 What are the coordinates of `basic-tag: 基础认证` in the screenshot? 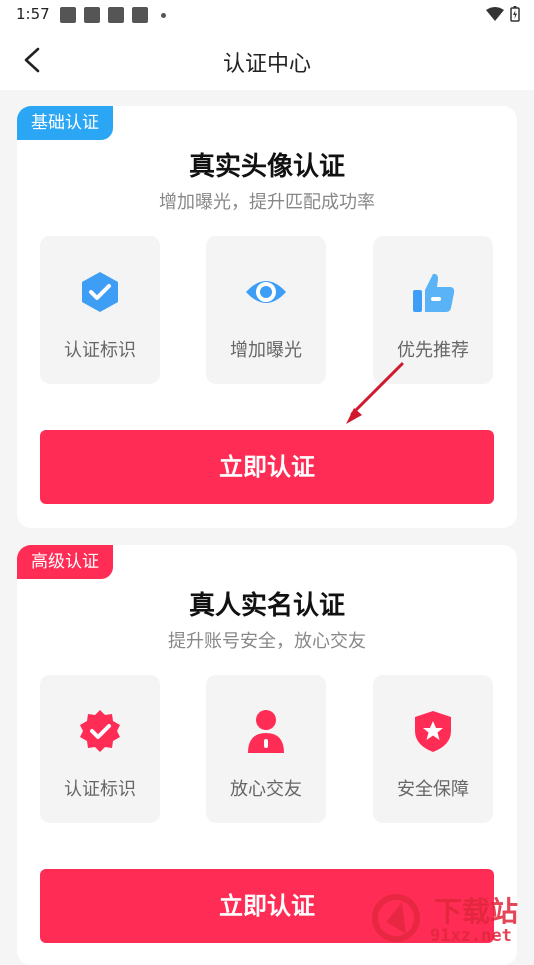 It's located at (65, 123).